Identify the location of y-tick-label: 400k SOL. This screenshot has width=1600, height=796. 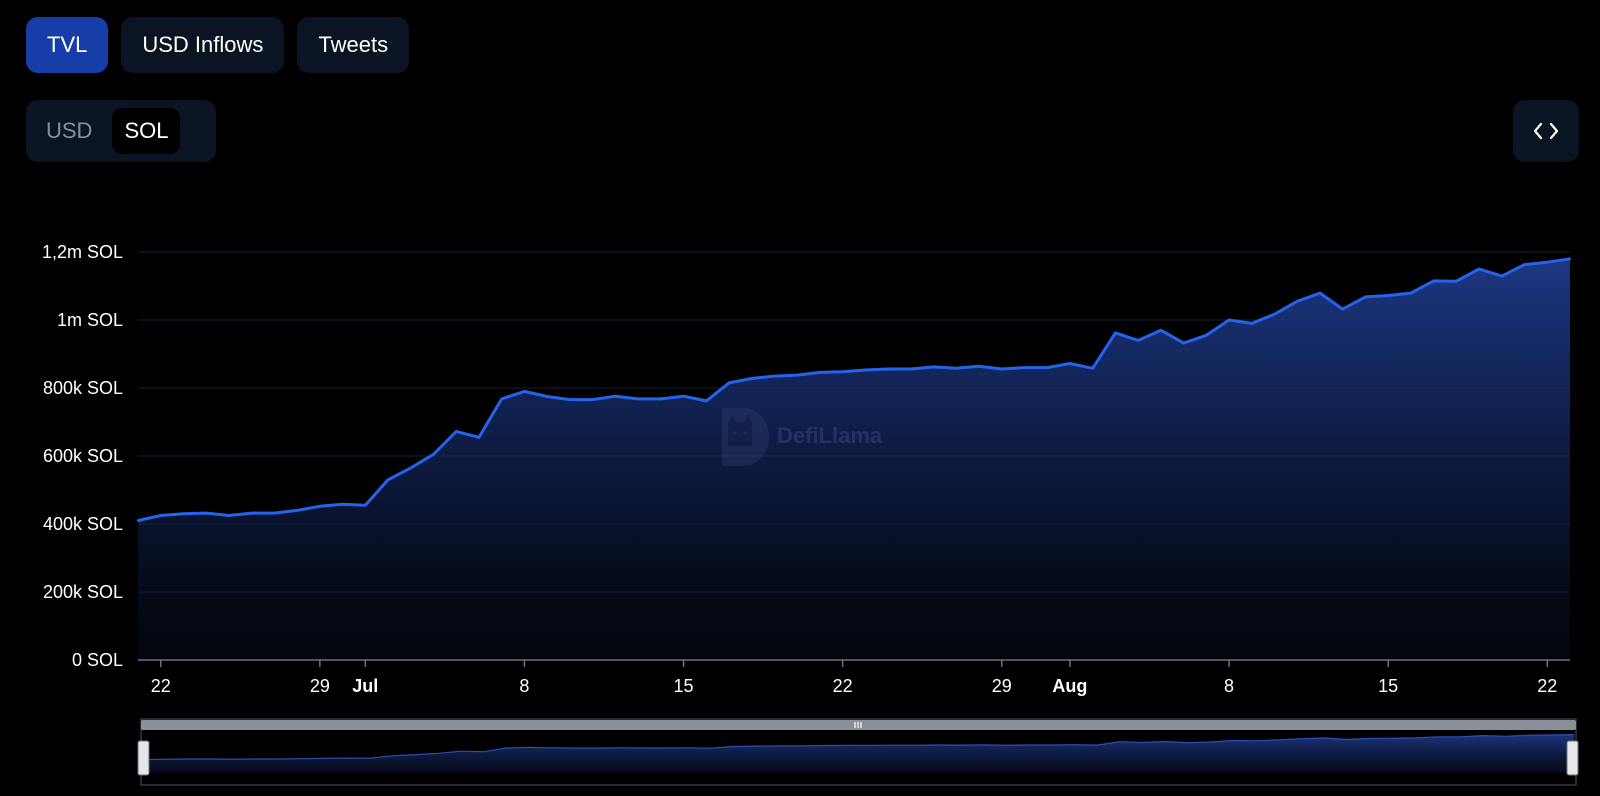
(83, 524).